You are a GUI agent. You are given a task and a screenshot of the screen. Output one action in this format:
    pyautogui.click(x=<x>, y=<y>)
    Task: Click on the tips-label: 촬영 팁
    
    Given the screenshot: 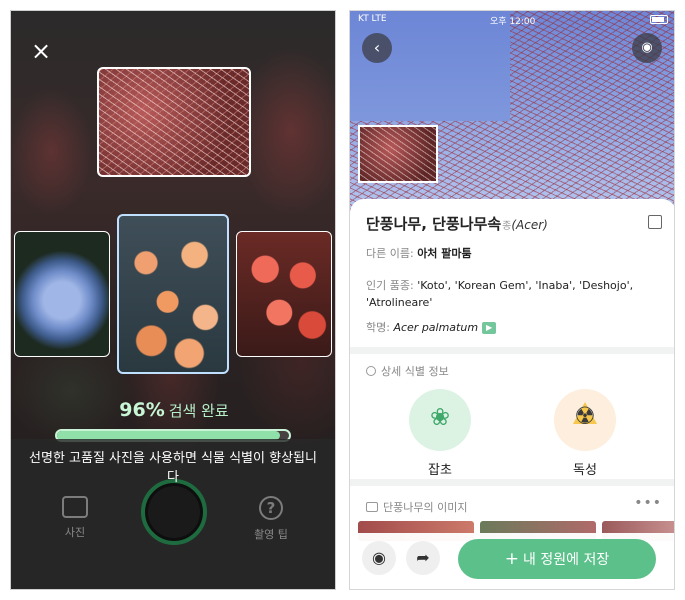 What is the action you would take?
    pyautogui.click(x=271, y=534)
    